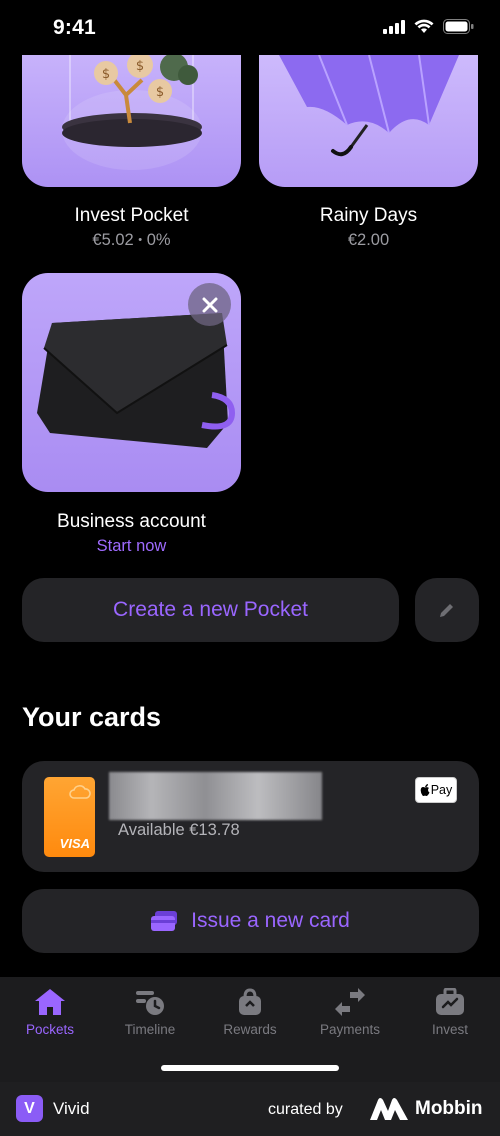 The width and height of the screenshot is (500, 1136). I want to click on tab-timeline: Timeline, so click(150, 1012).